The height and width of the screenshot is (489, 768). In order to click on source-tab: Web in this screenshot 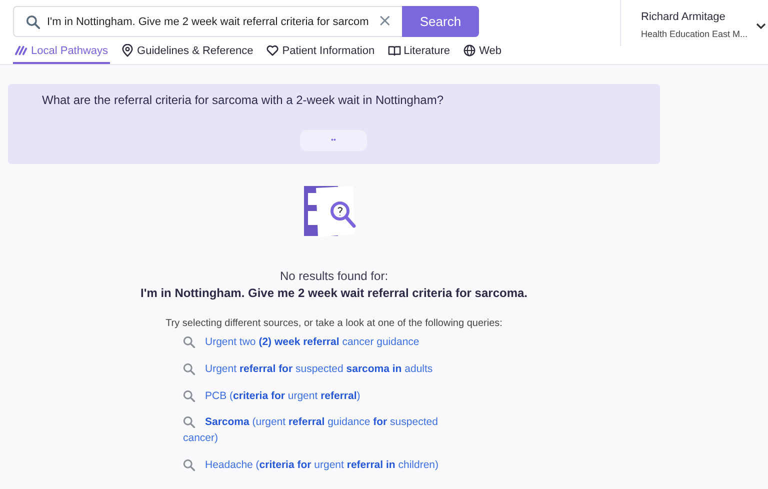, I will do `click(482, 53)`.